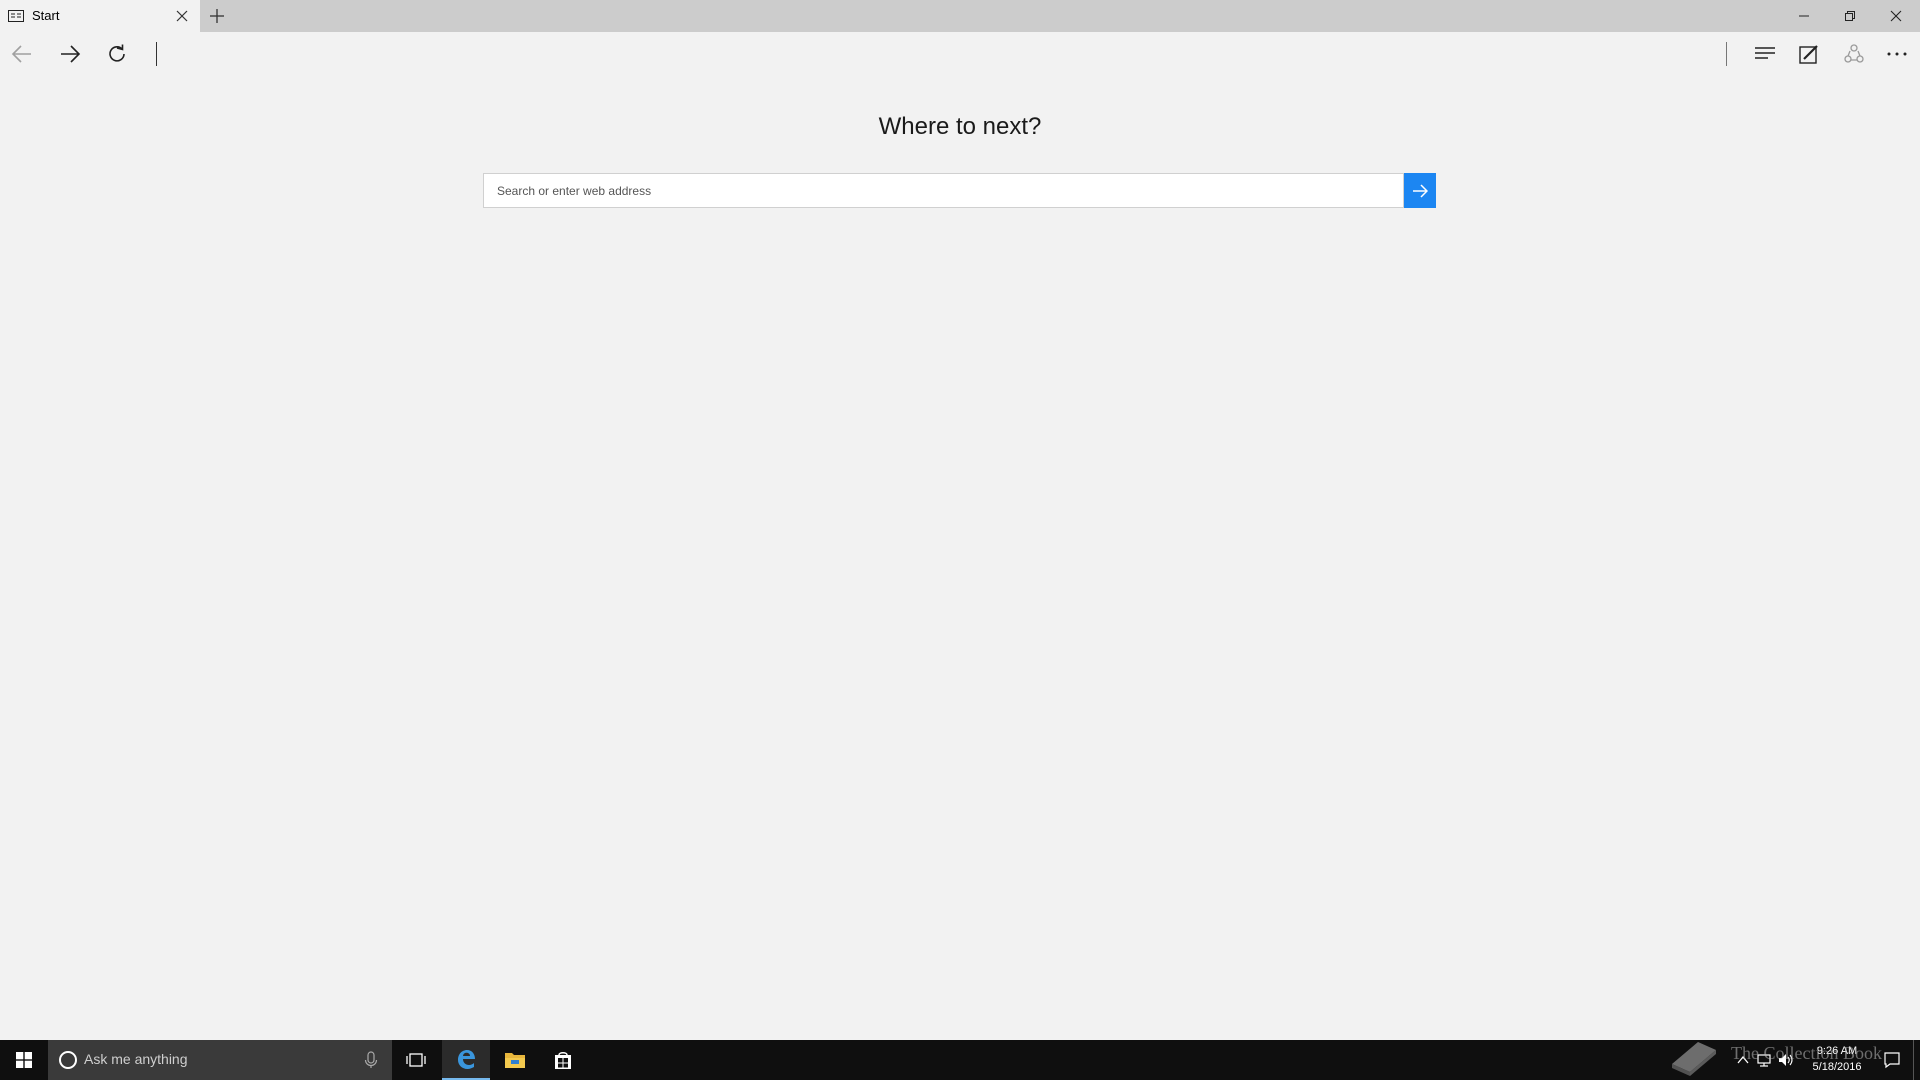 Image resolution: width=1920 pixels, height=1080 pixels. I want to click on show-desktop-button, so click(1913, 1060).